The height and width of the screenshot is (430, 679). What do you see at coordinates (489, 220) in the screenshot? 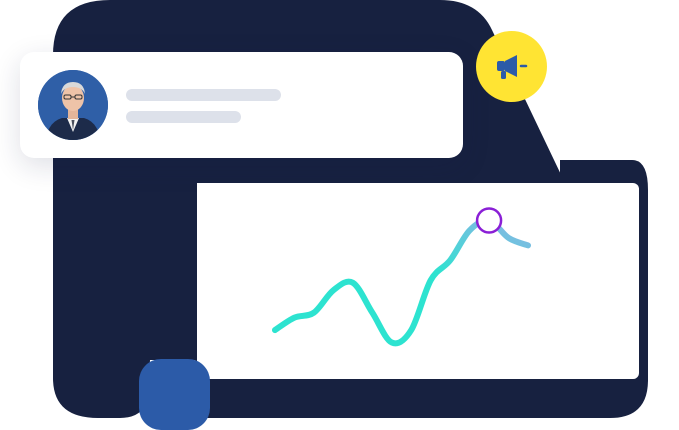
I see `highlight-point-marker` at bounding box center [489, 220].